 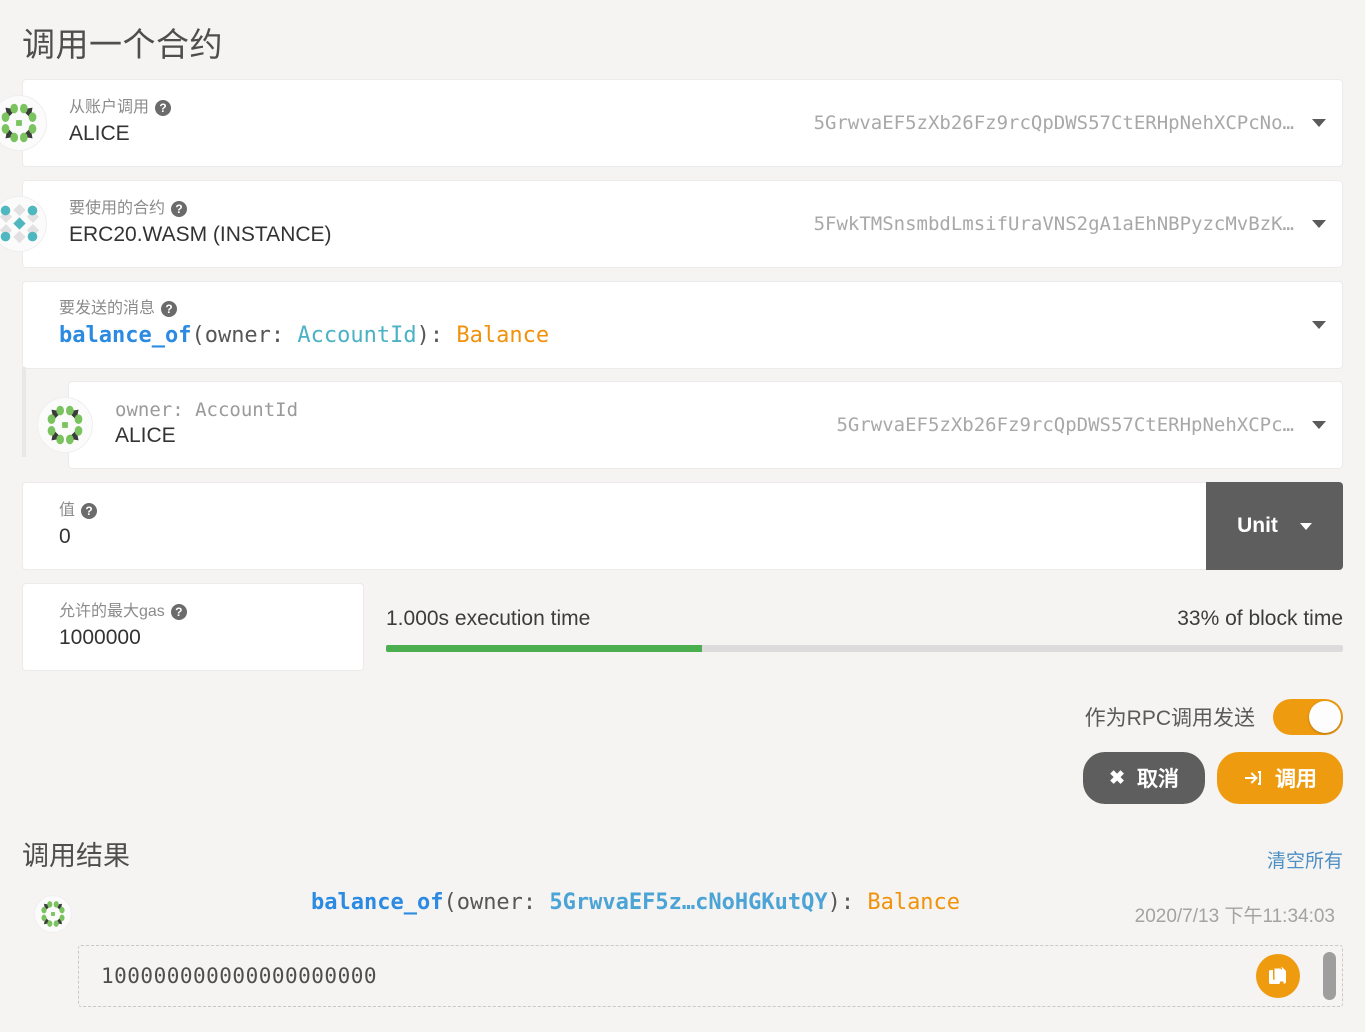 I want to click on action-buttons: ✖ 取消 调用, so click(x=682, y=778).